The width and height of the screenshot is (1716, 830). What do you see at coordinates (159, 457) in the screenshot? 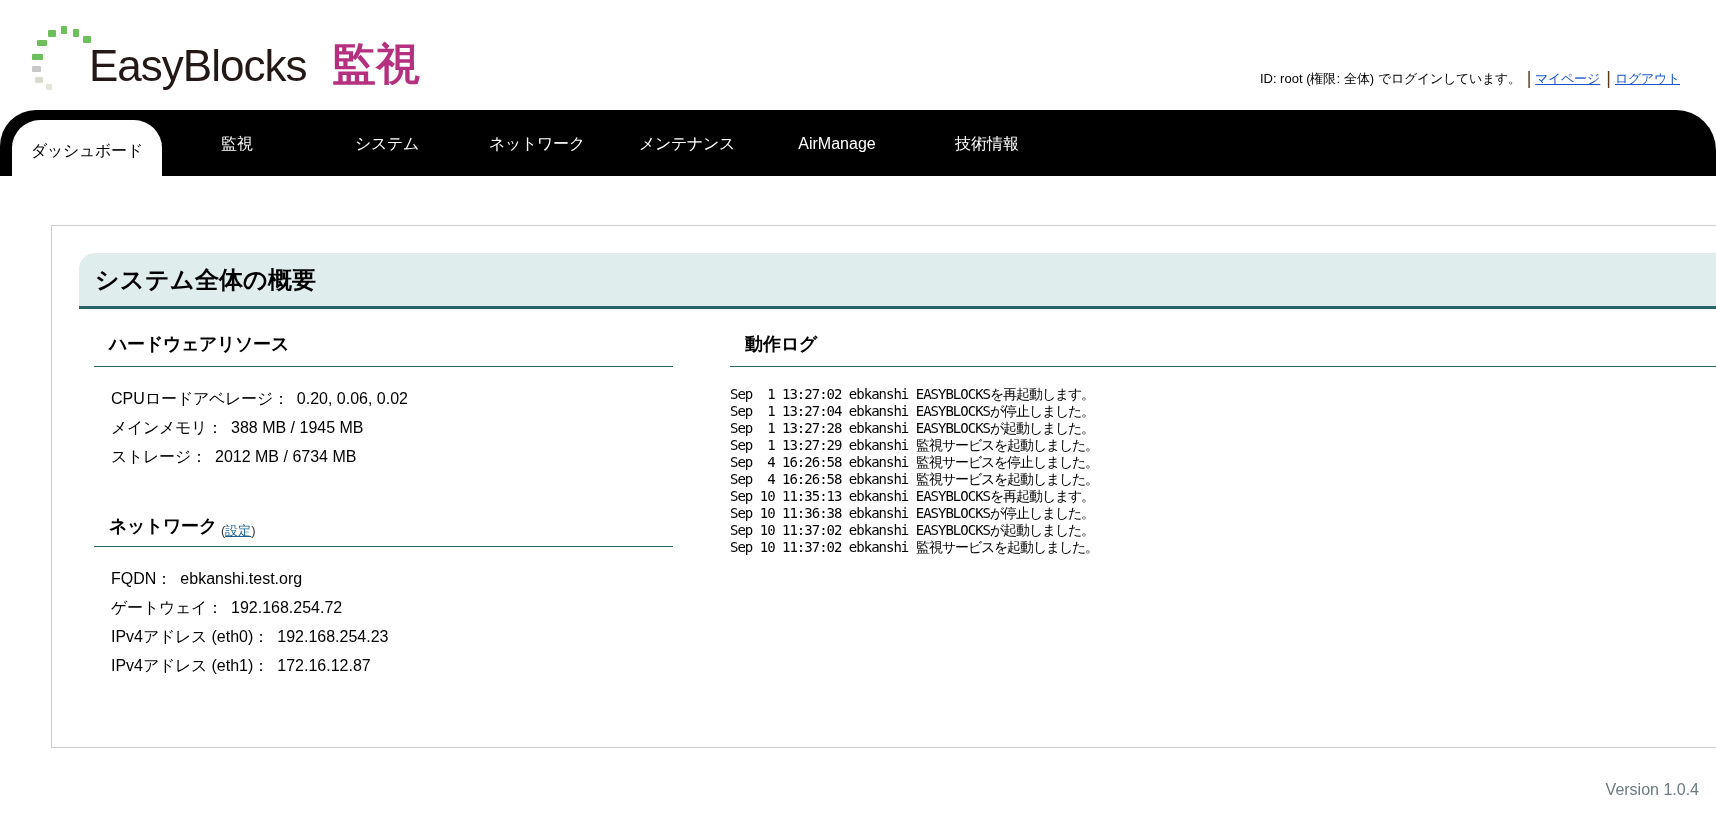
I see `field-label: ストレージ：` at bounding box center [159, 457].